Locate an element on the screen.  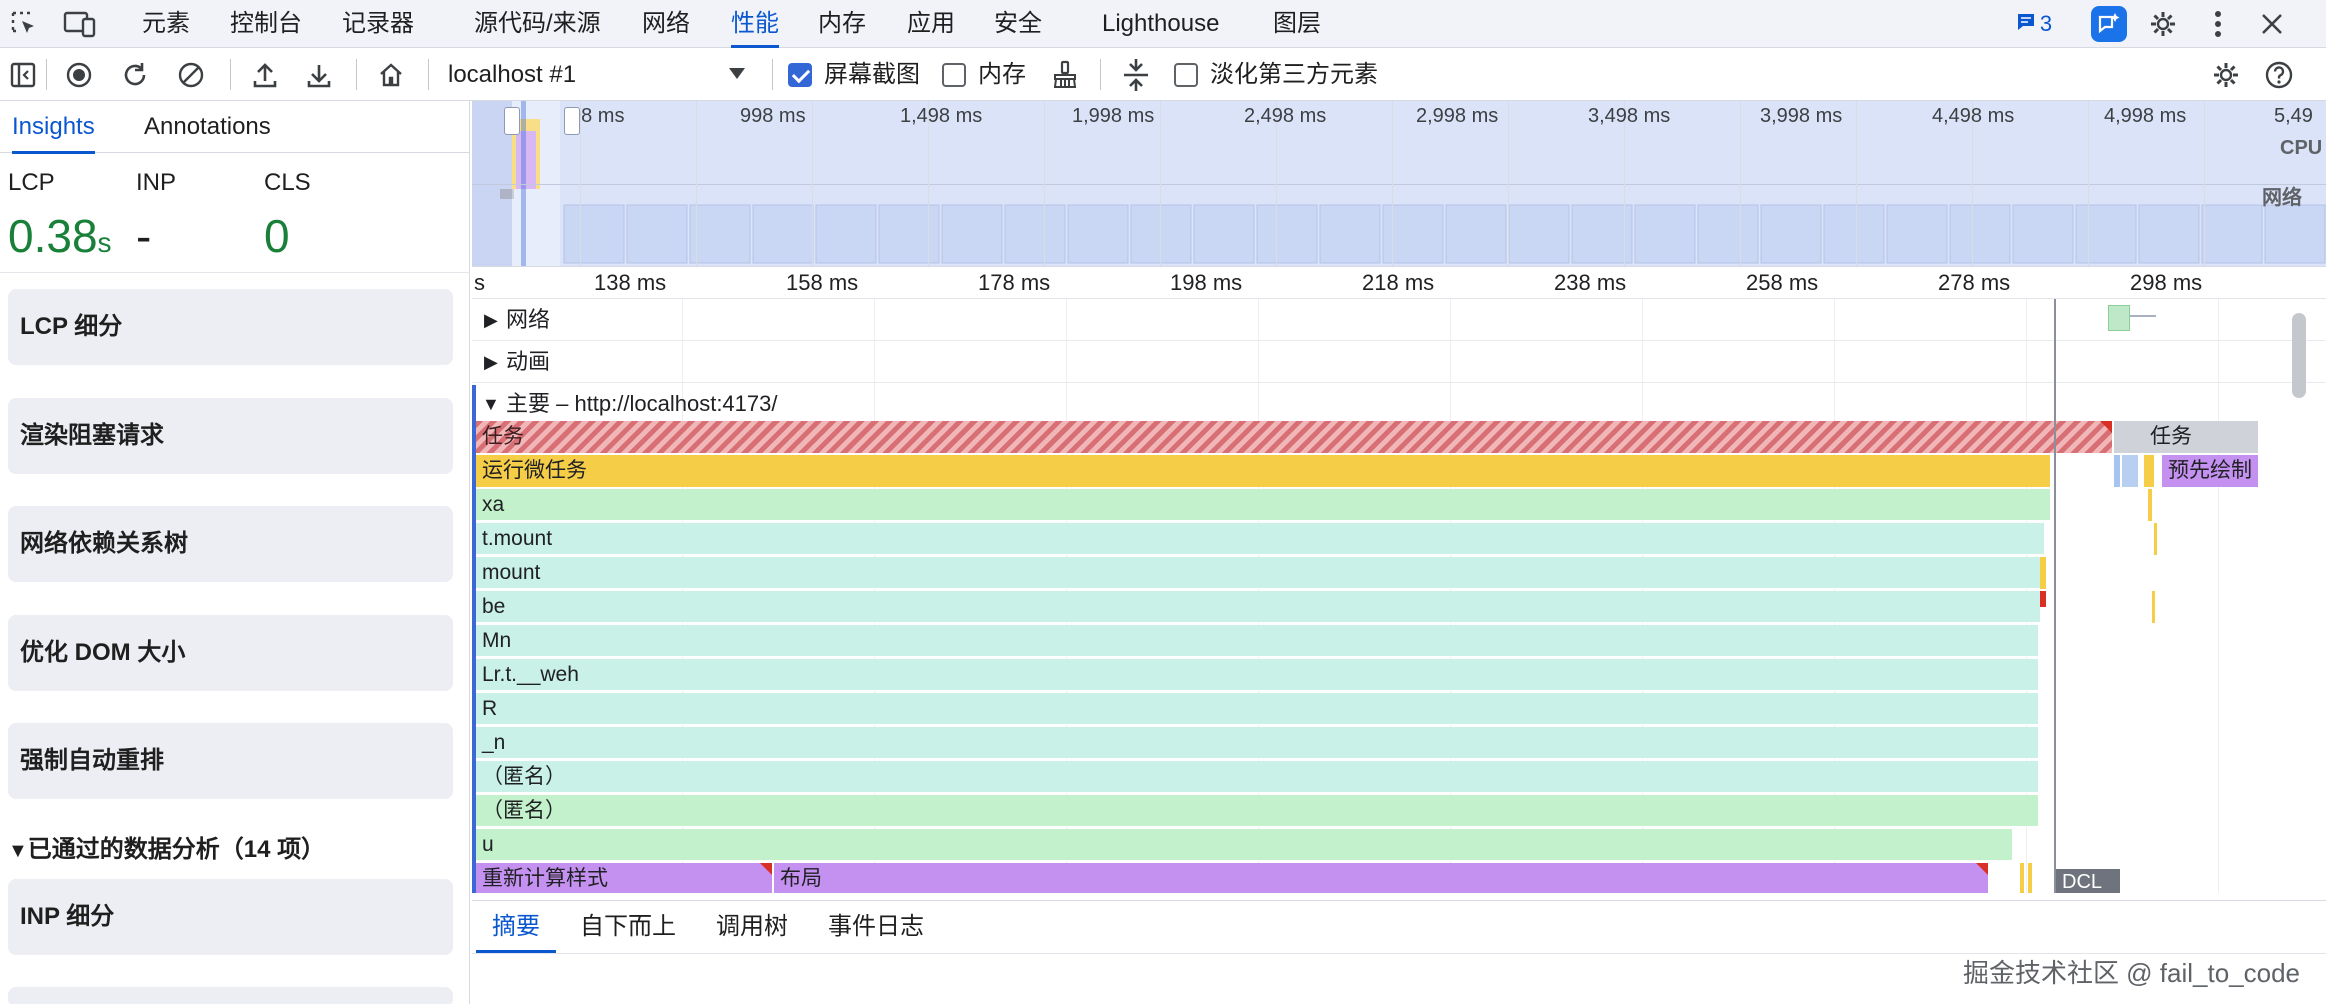
network-track-header: ▶ 网络 is located at coordinates (1399, 320).